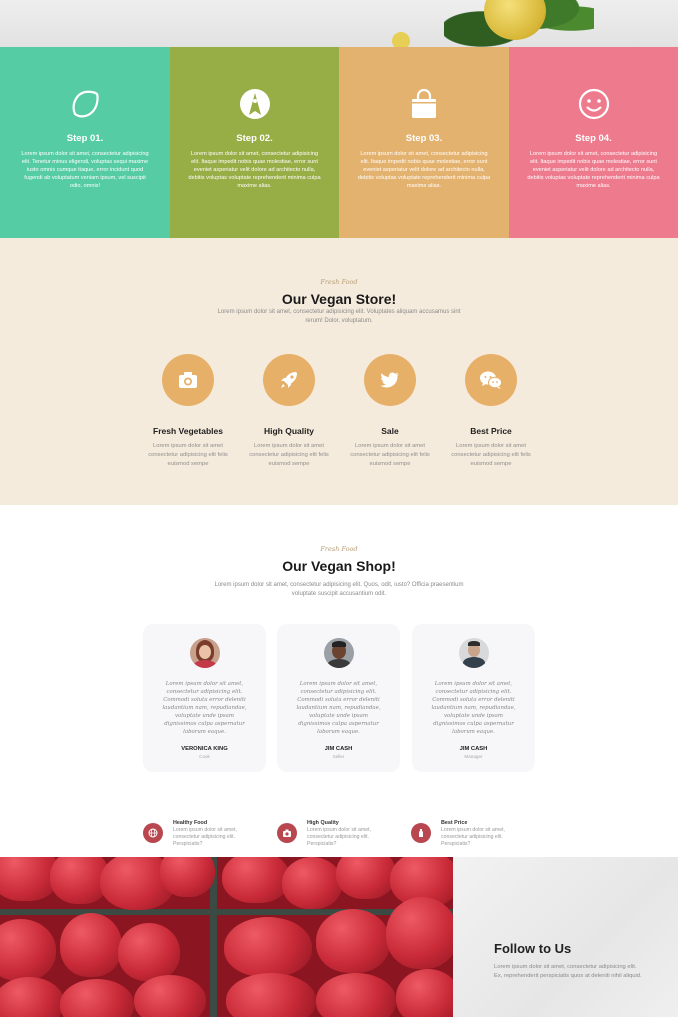 The image size is (678, 1017). I want to click on feature-name: Fresh Vegetables, so click(188, 431).